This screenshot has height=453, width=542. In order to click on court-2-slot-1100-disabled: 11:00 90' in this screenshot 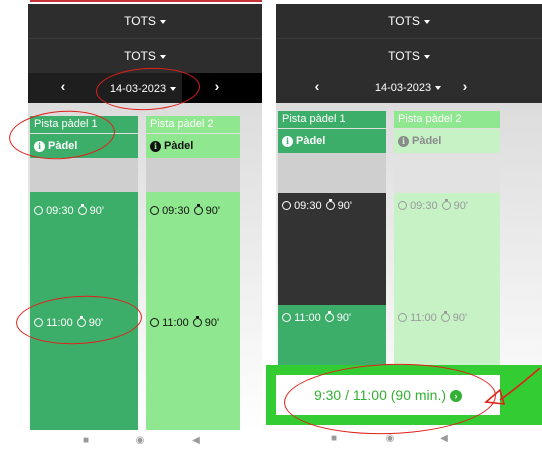, I will do `click(447, 335)`.